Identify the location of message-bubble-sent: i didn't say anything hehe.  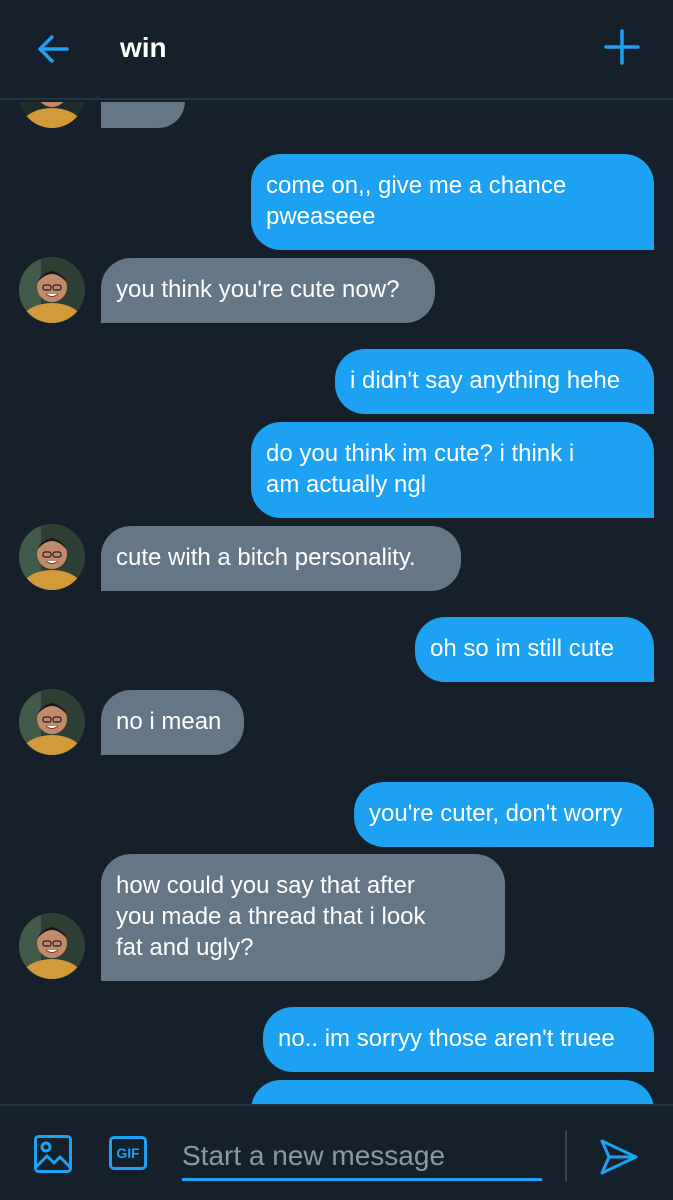
(494, 381).